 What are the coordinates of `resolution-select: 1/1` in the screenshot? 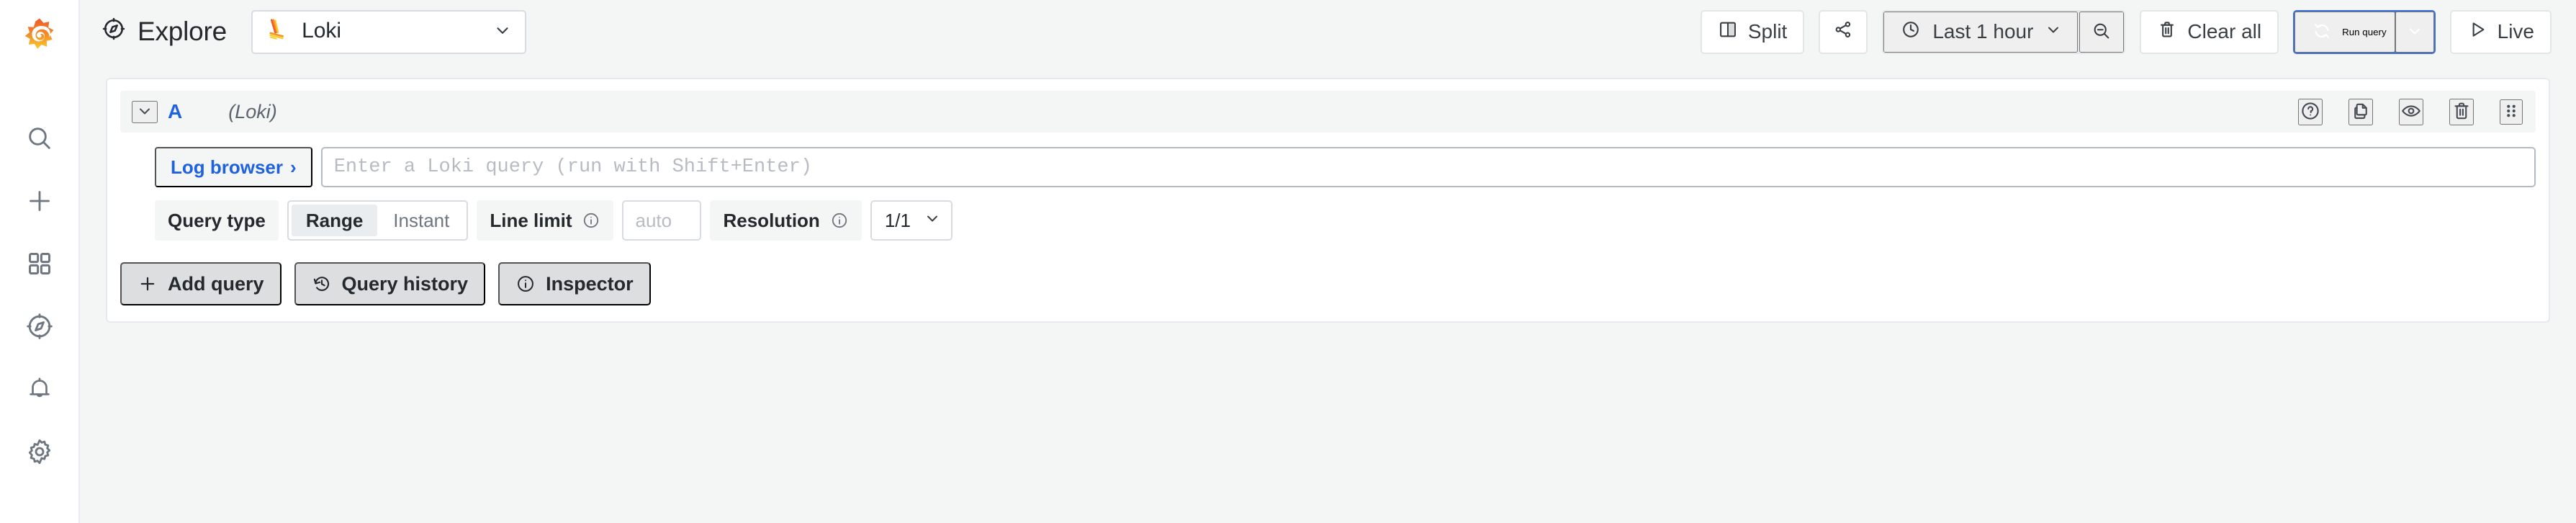 It's located at (911, 220).